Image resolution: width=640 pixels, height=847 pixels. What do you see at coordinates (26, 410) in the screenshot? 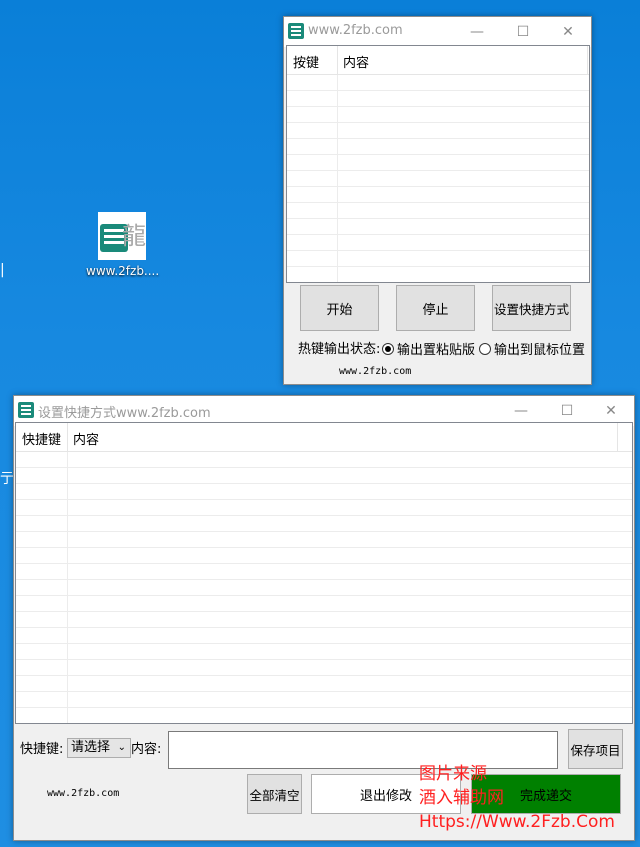
I see `dialog-logo-icon` at bounding box center [26, 410].